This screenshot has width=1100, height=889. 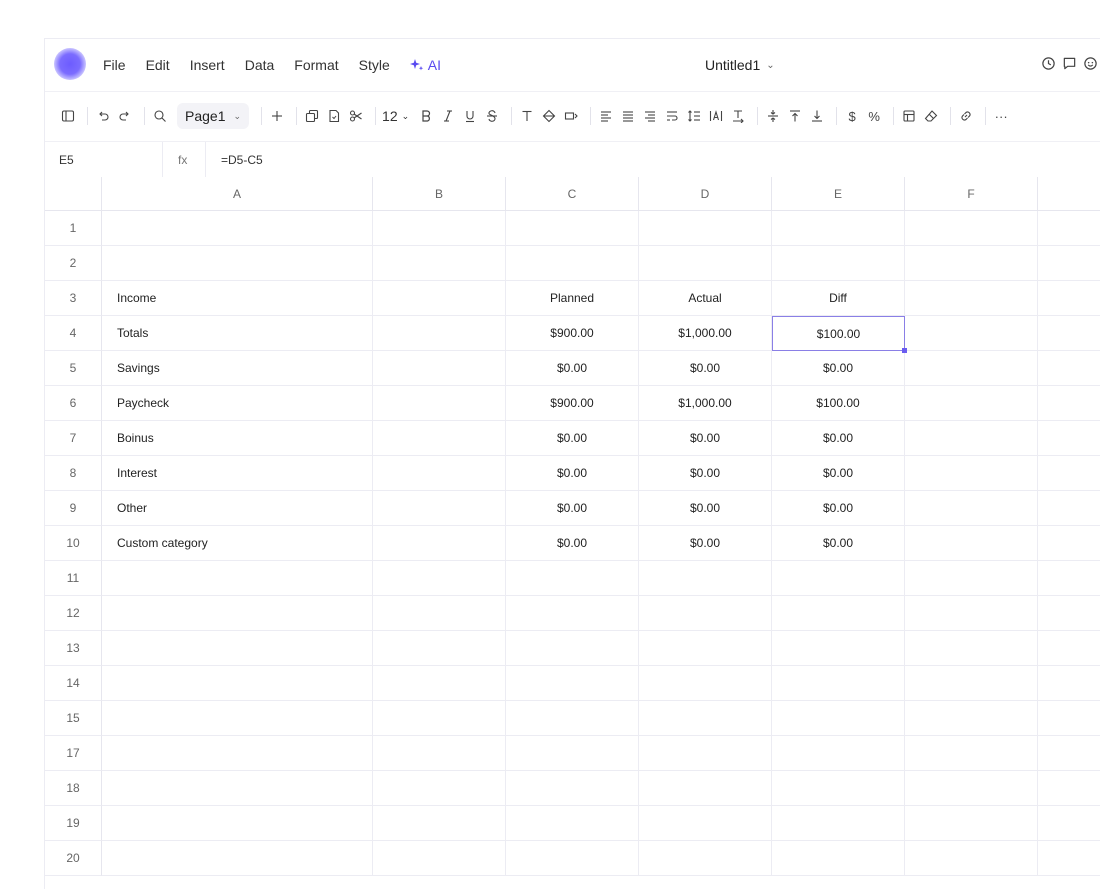 I want to click on fill-handle, so click(x=904, y=350).